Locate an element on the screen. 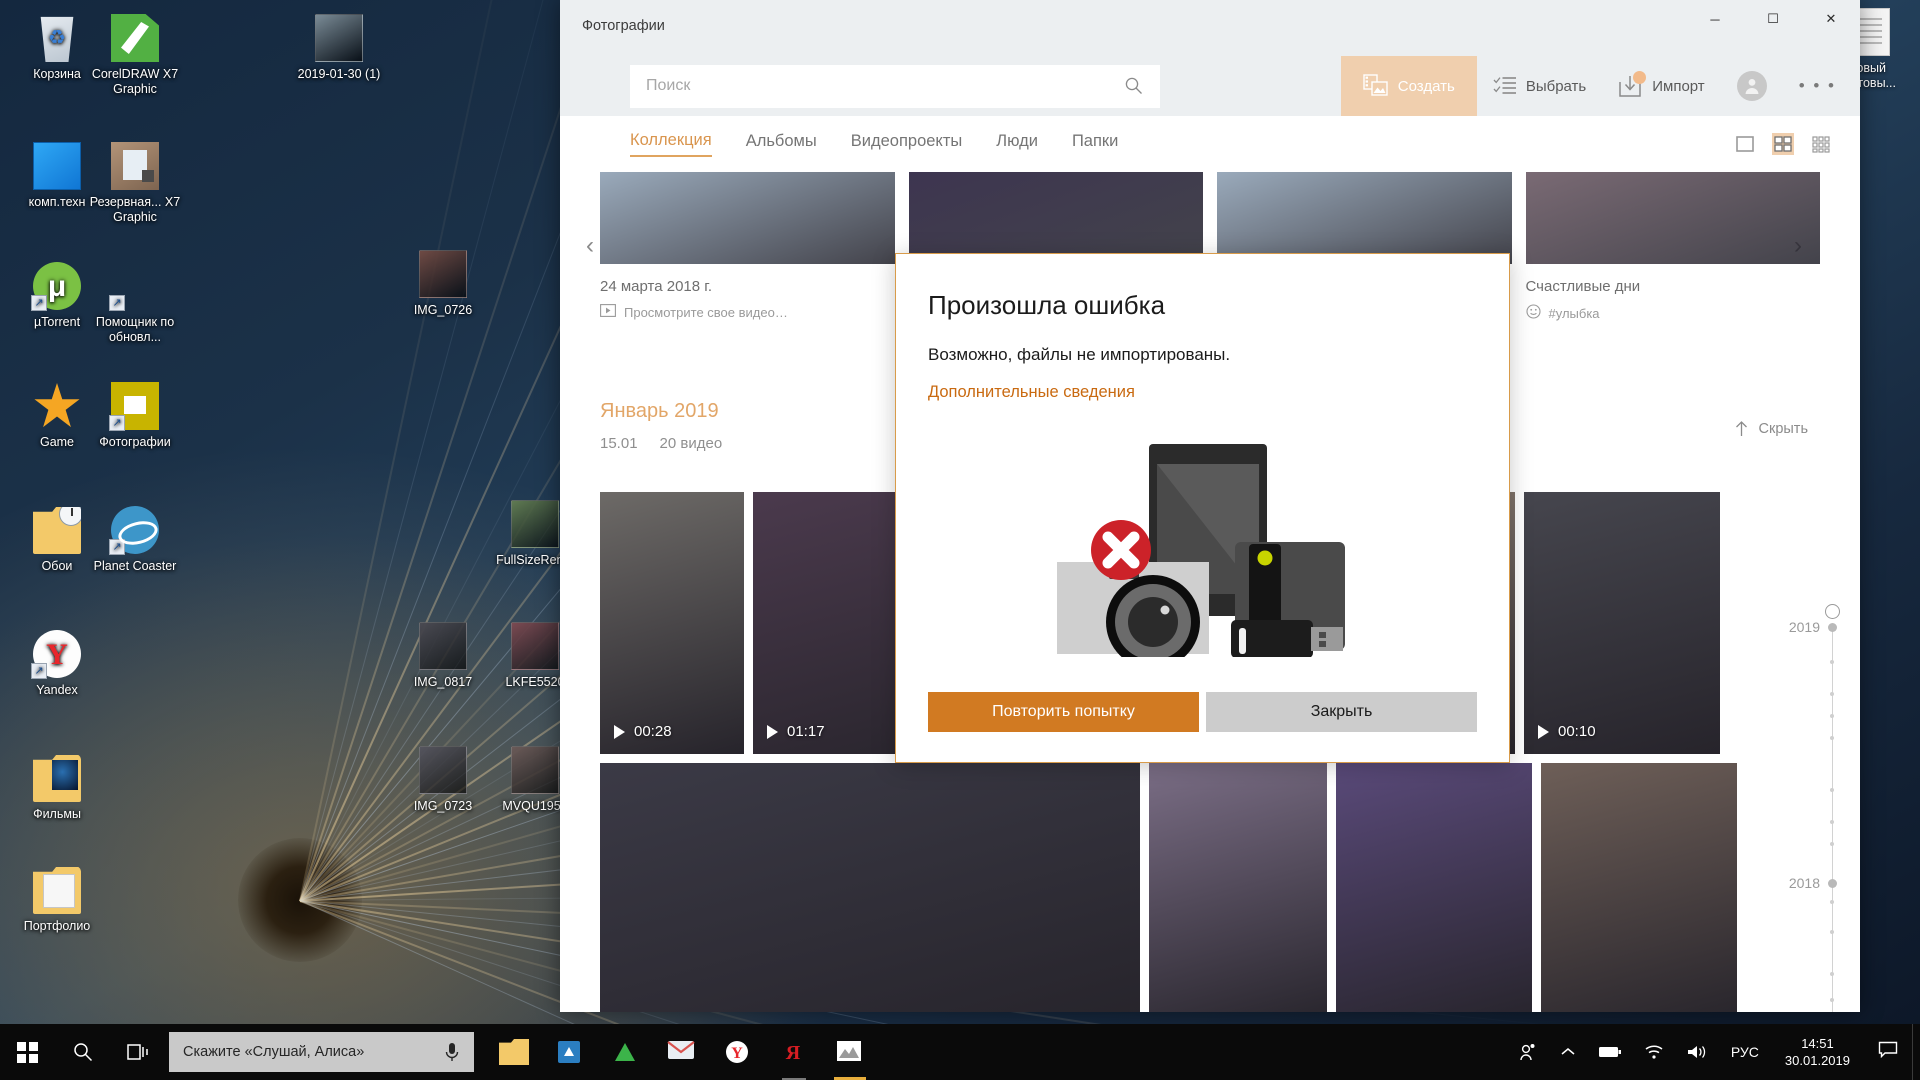 The width and height of the screenshot is (1920, 1080). alice-placeholder: Скажите «Слушай, Алиса» is located at coordinates (274, 1052).